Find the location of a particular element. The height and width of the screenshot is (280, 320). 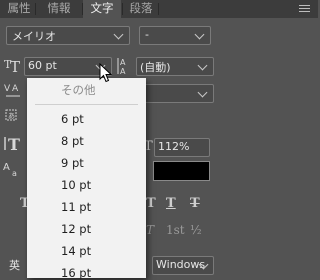

menu-item: 11 pt is located at coordinates (76, 207).